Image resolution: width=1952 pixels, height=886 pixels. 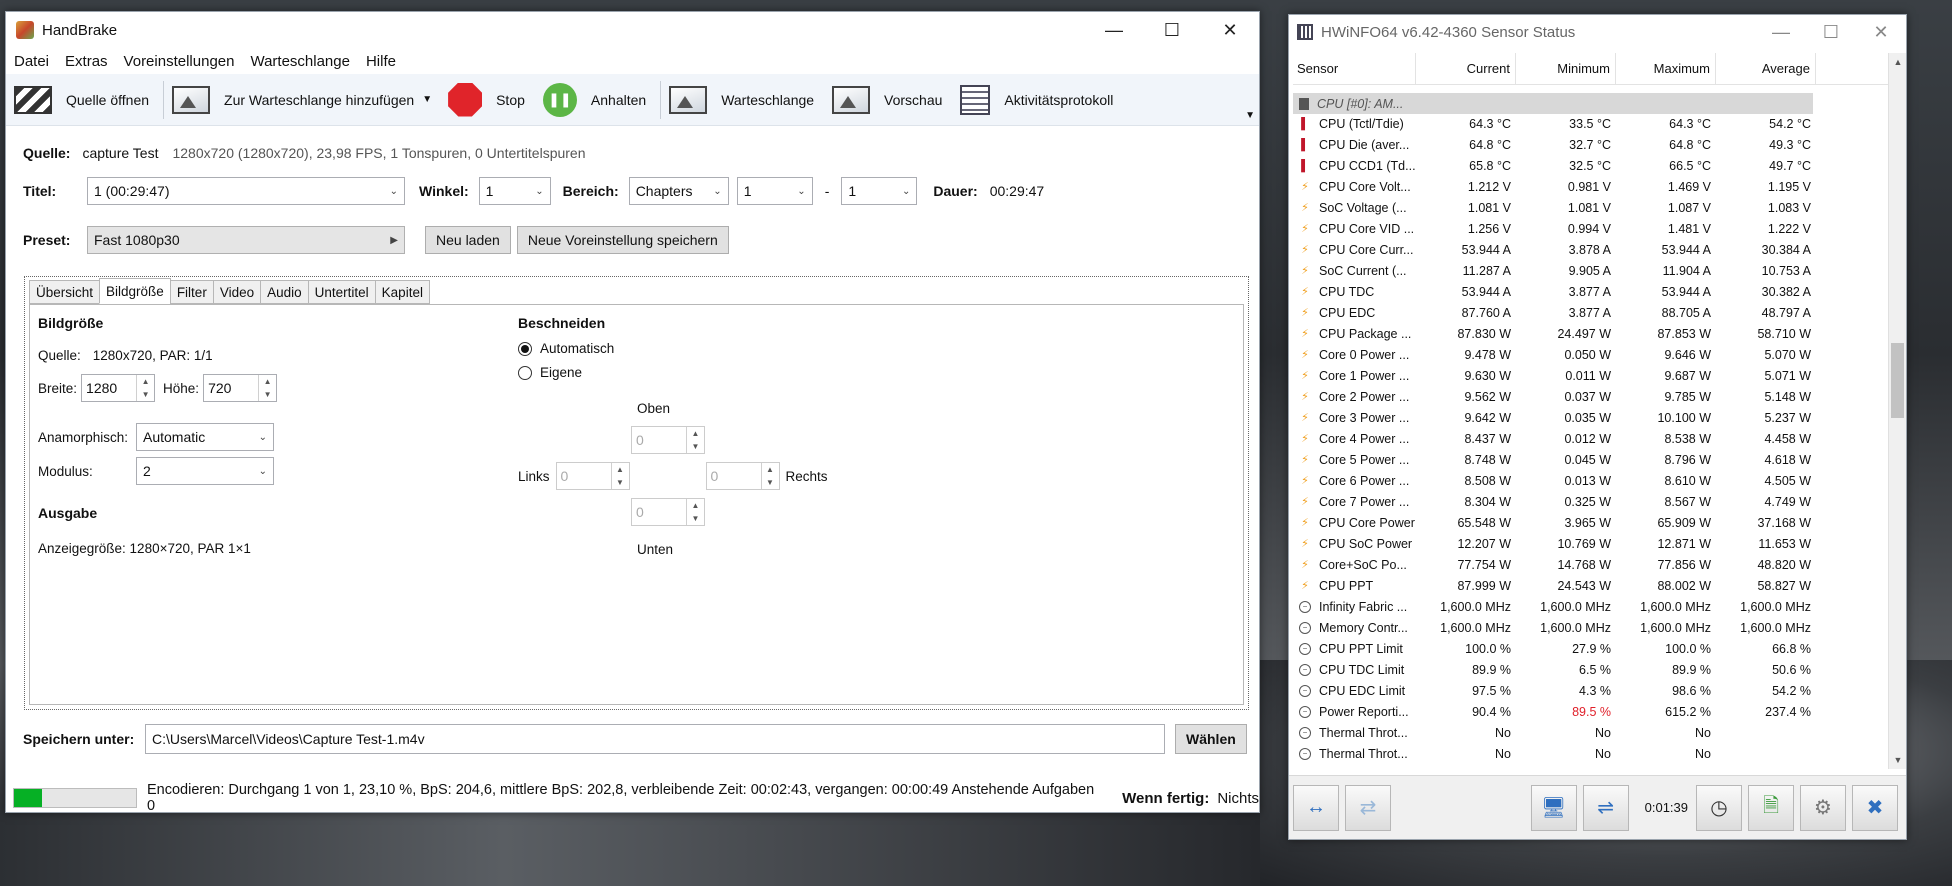 I want to click on table-row: − CPU PPT Limit 100.0 % 27.9 % 100.0 % 66.8 %, so click(x=1554, y=648).